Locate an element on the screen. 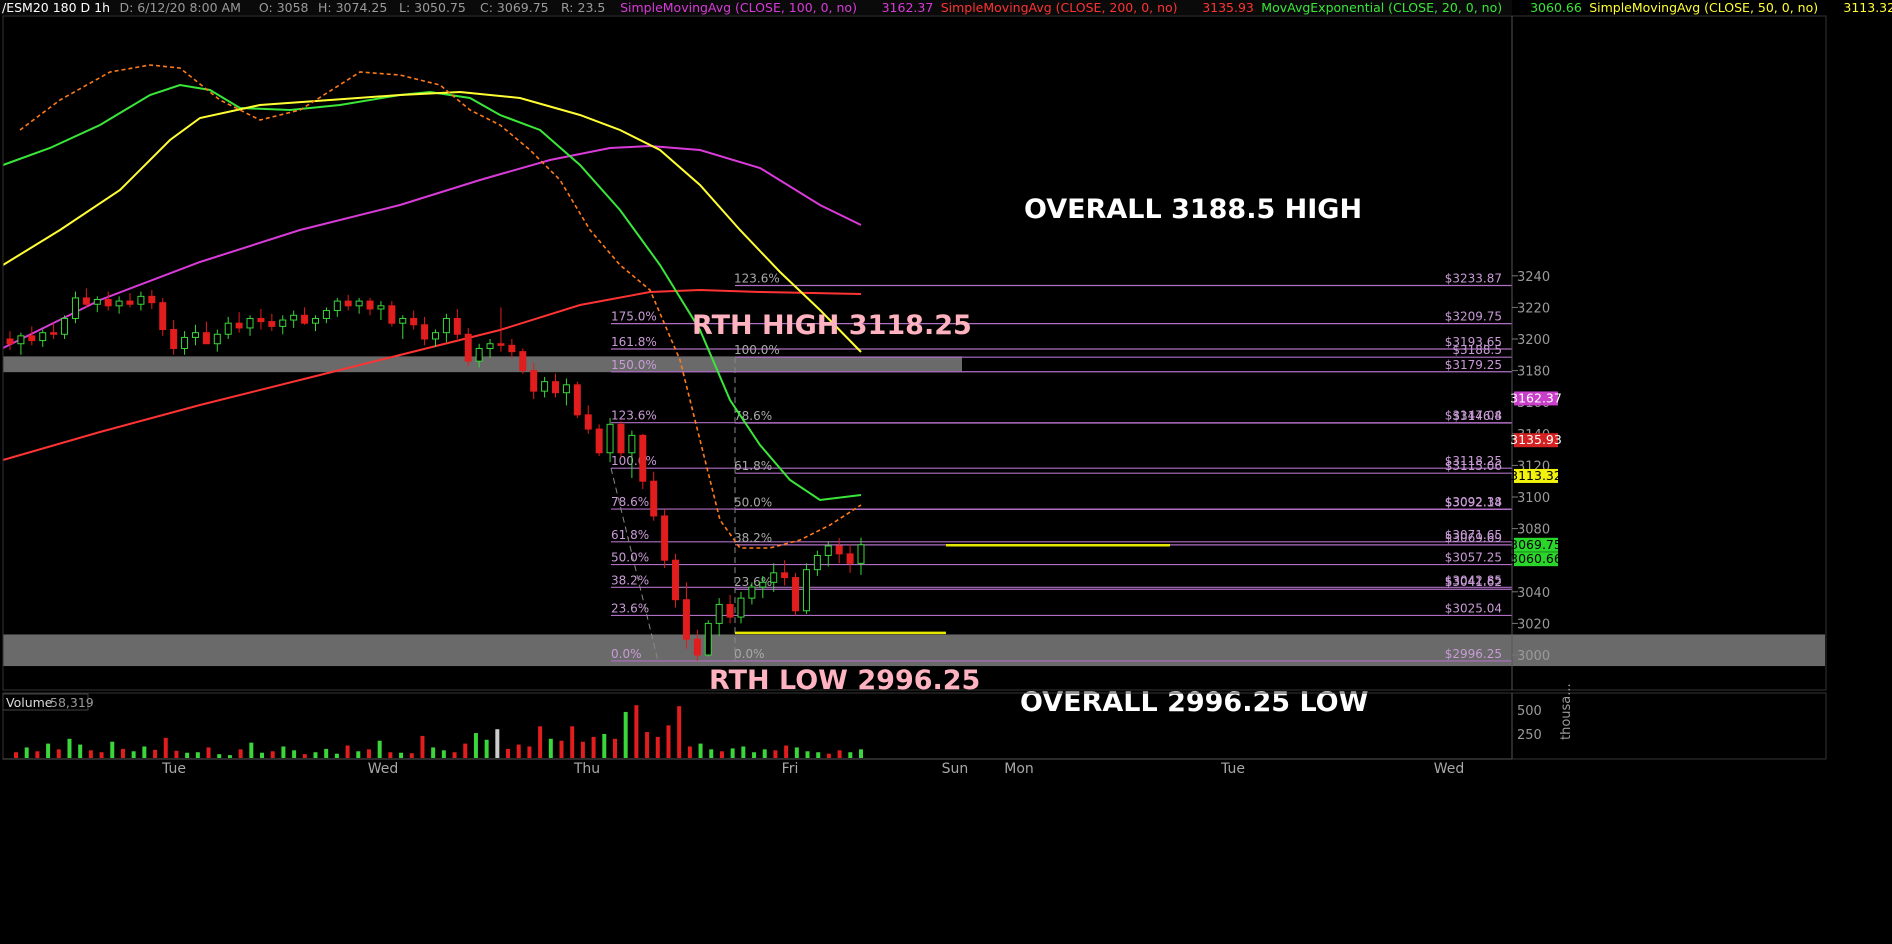 This screenshot has height=944, width=1892. y-tick-label: 3240 is located at coordinates (1533, 277).